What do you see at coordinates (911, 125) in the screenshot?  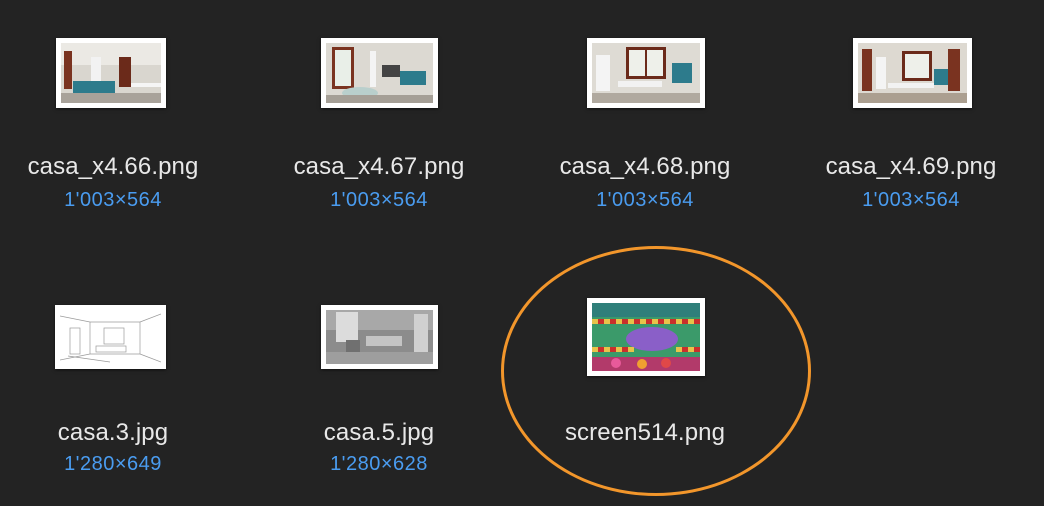 I see `file-item: casa_x4.69.png 1'003×564` at bounding box center [911, 125].